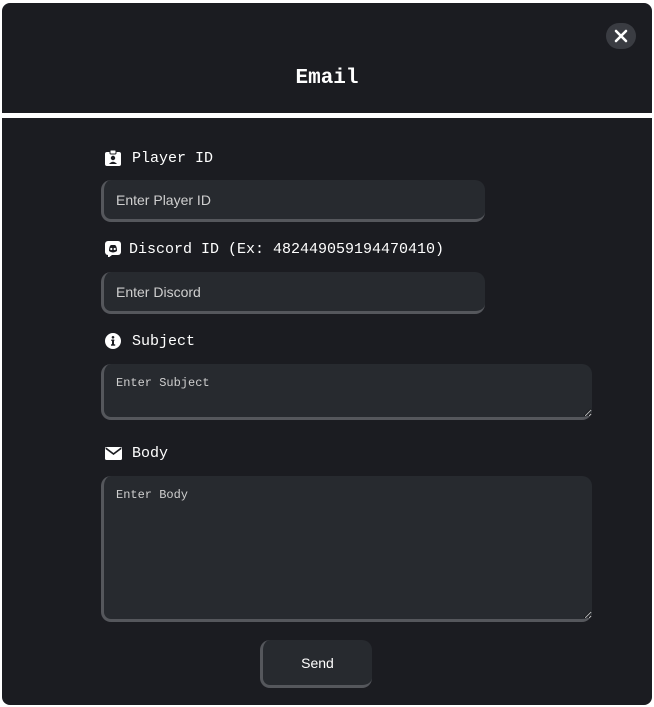  I want to click on player-id-input, so click(293, 201).